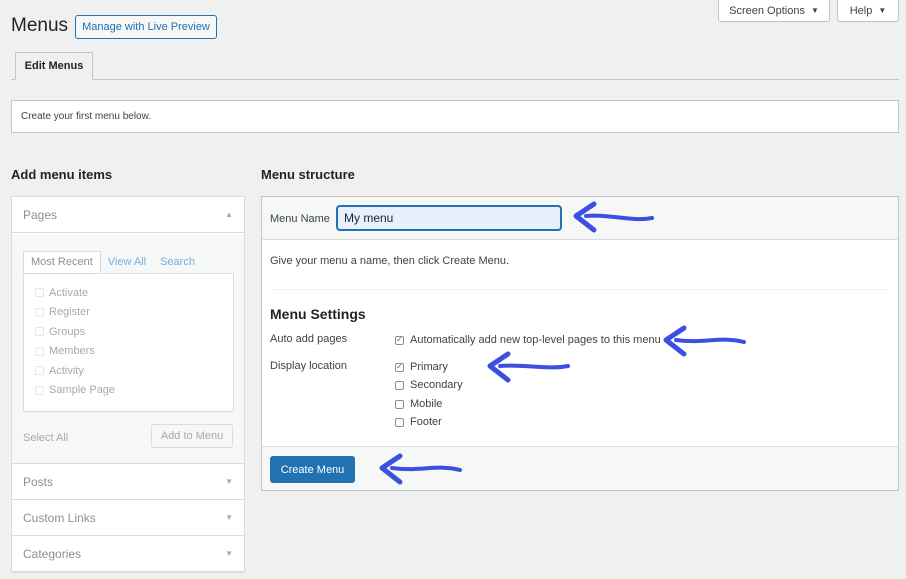  What do you see at coordinates (128, 352) in the screenshot?
I see `list-item: Members` at bounding box center [128, 352].